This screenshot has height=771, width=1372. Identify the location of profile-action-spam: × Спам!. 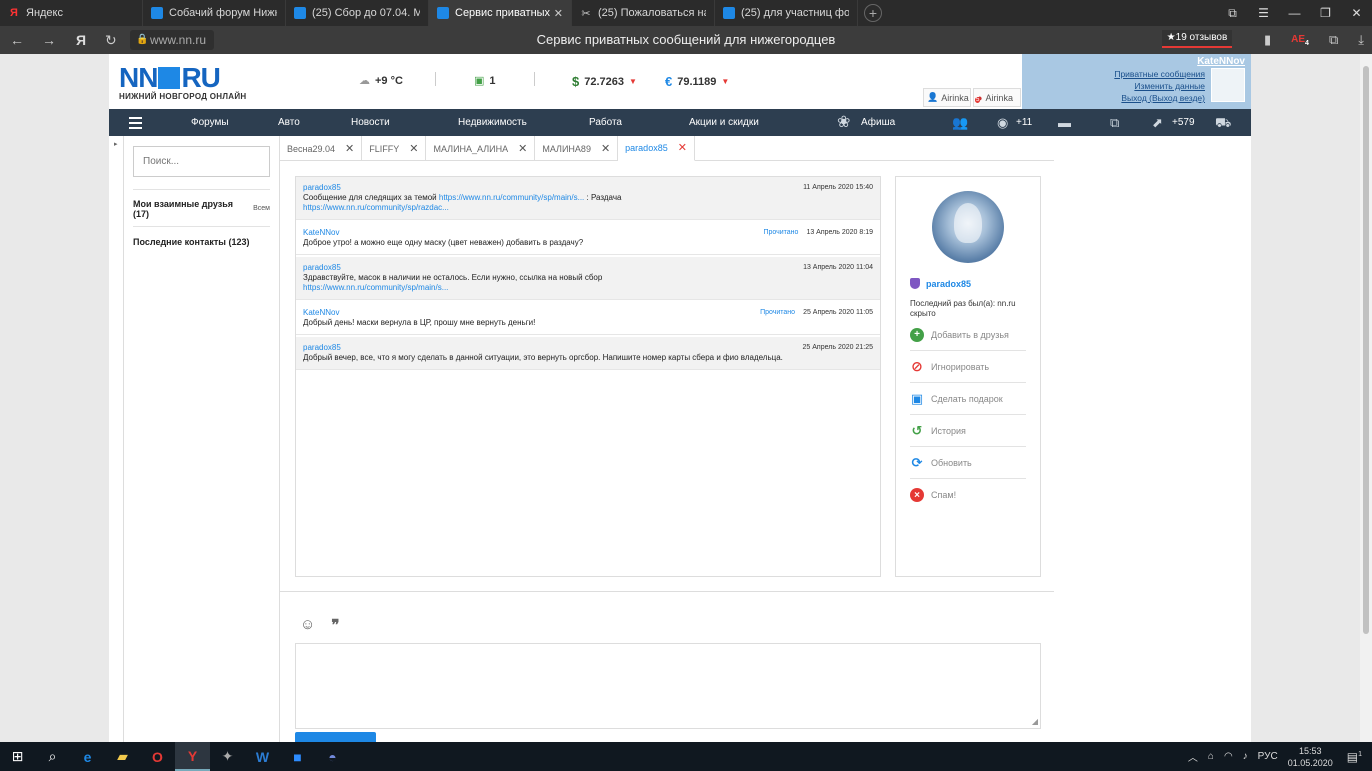
(968, 495).